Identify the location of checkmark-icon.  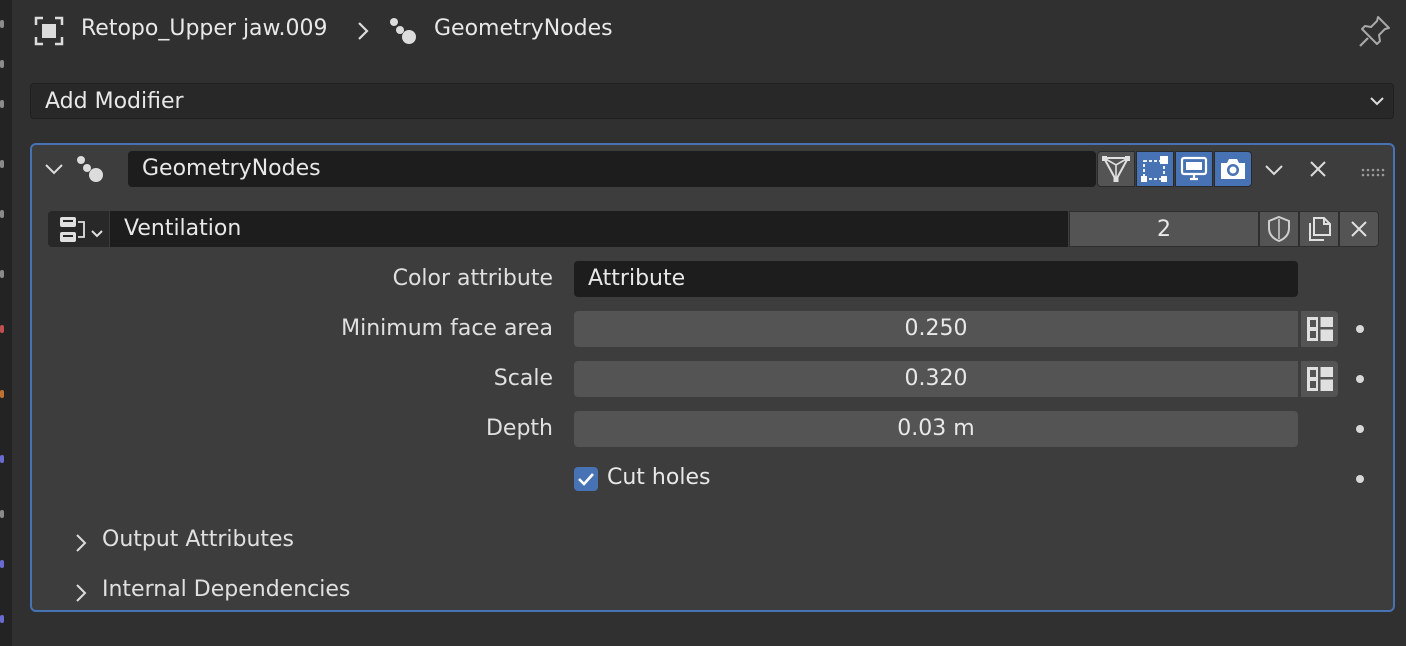
(586, 479).